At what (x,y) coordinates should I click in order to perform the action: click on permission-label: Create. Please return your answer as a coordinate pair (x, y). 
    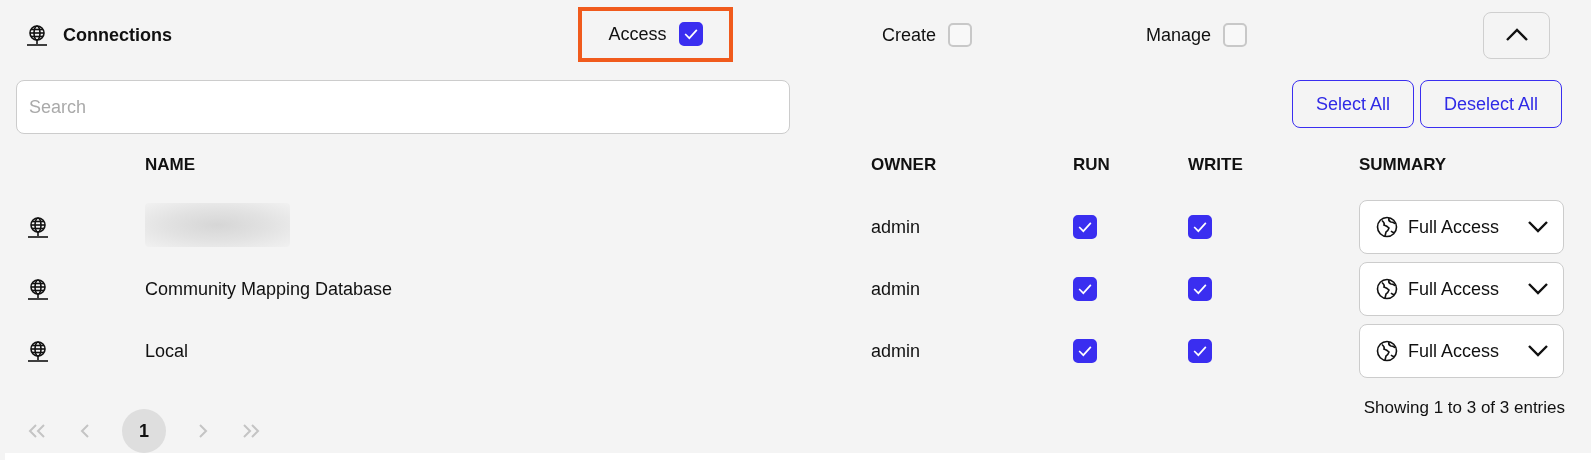
    Looking at the image, I should click on (909, 35).